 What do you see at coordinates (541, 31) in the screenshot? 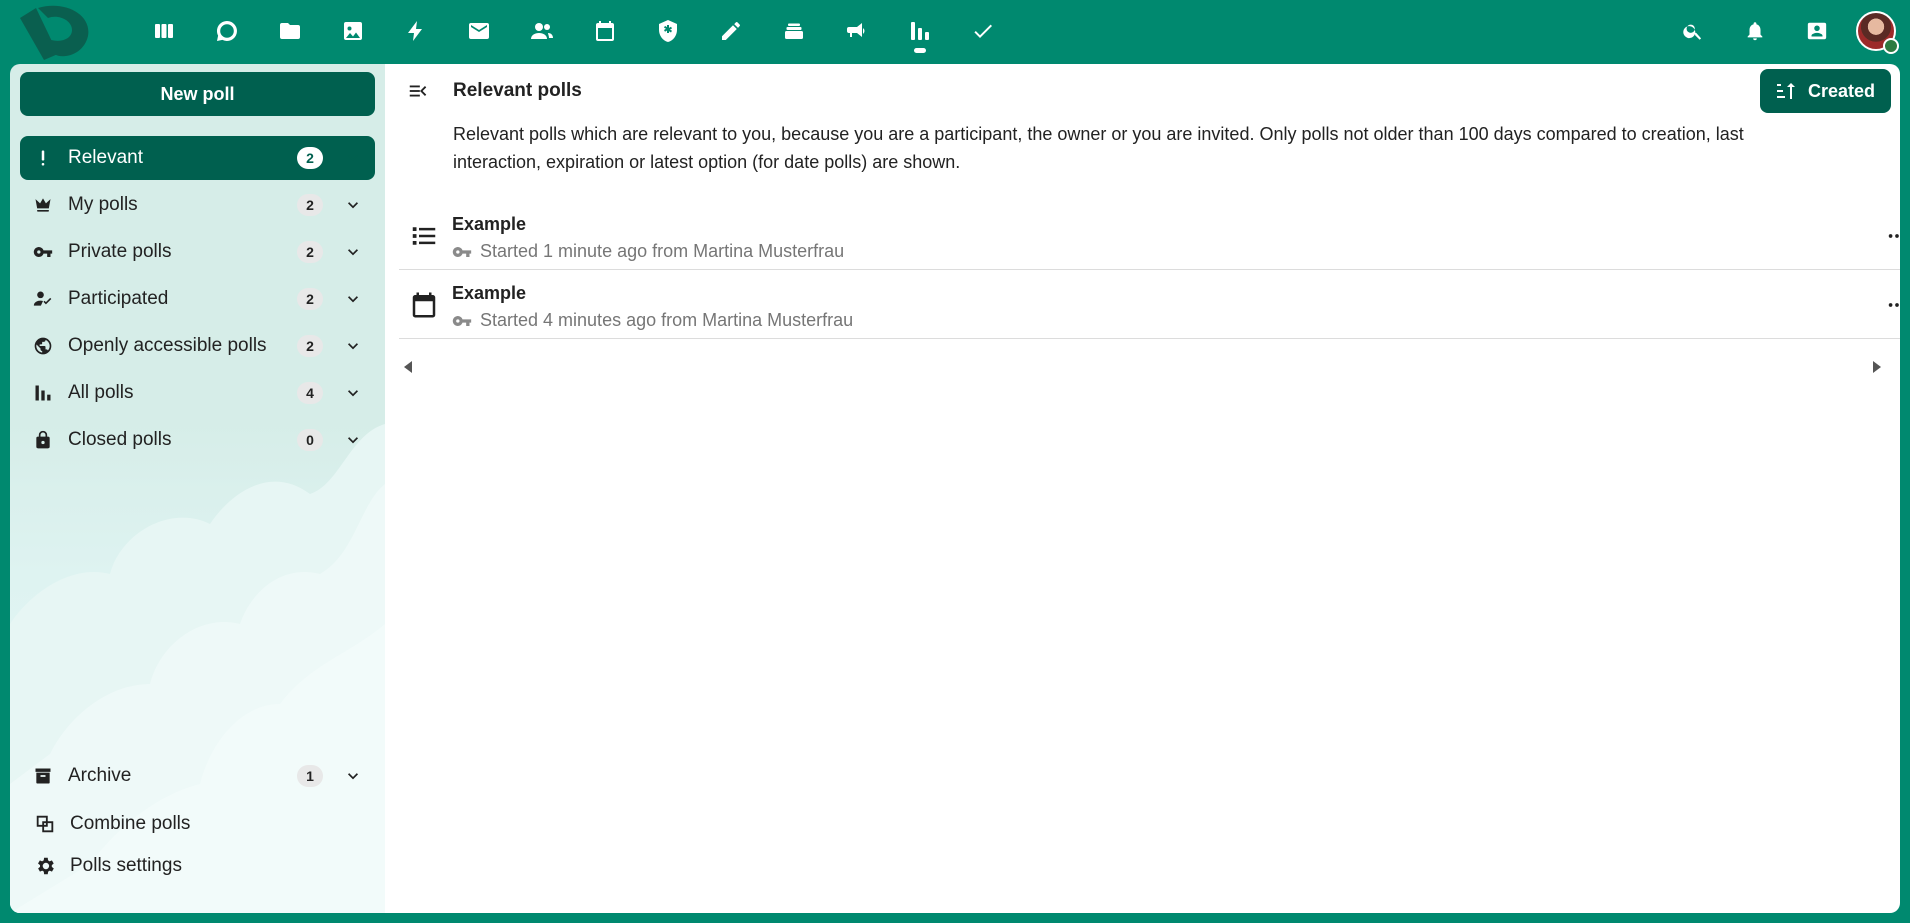
I see `contacts-icon` at bounding box center [541, 31].